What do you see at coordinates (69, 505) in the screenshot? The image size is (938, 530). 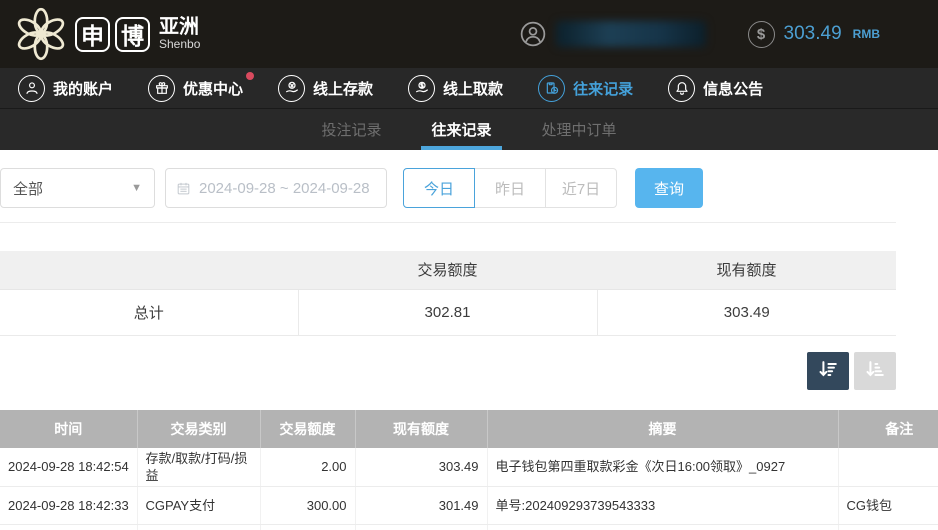 I see `cell-time: 2024-09-28 18:42:33` at bounding box center [69, 505].